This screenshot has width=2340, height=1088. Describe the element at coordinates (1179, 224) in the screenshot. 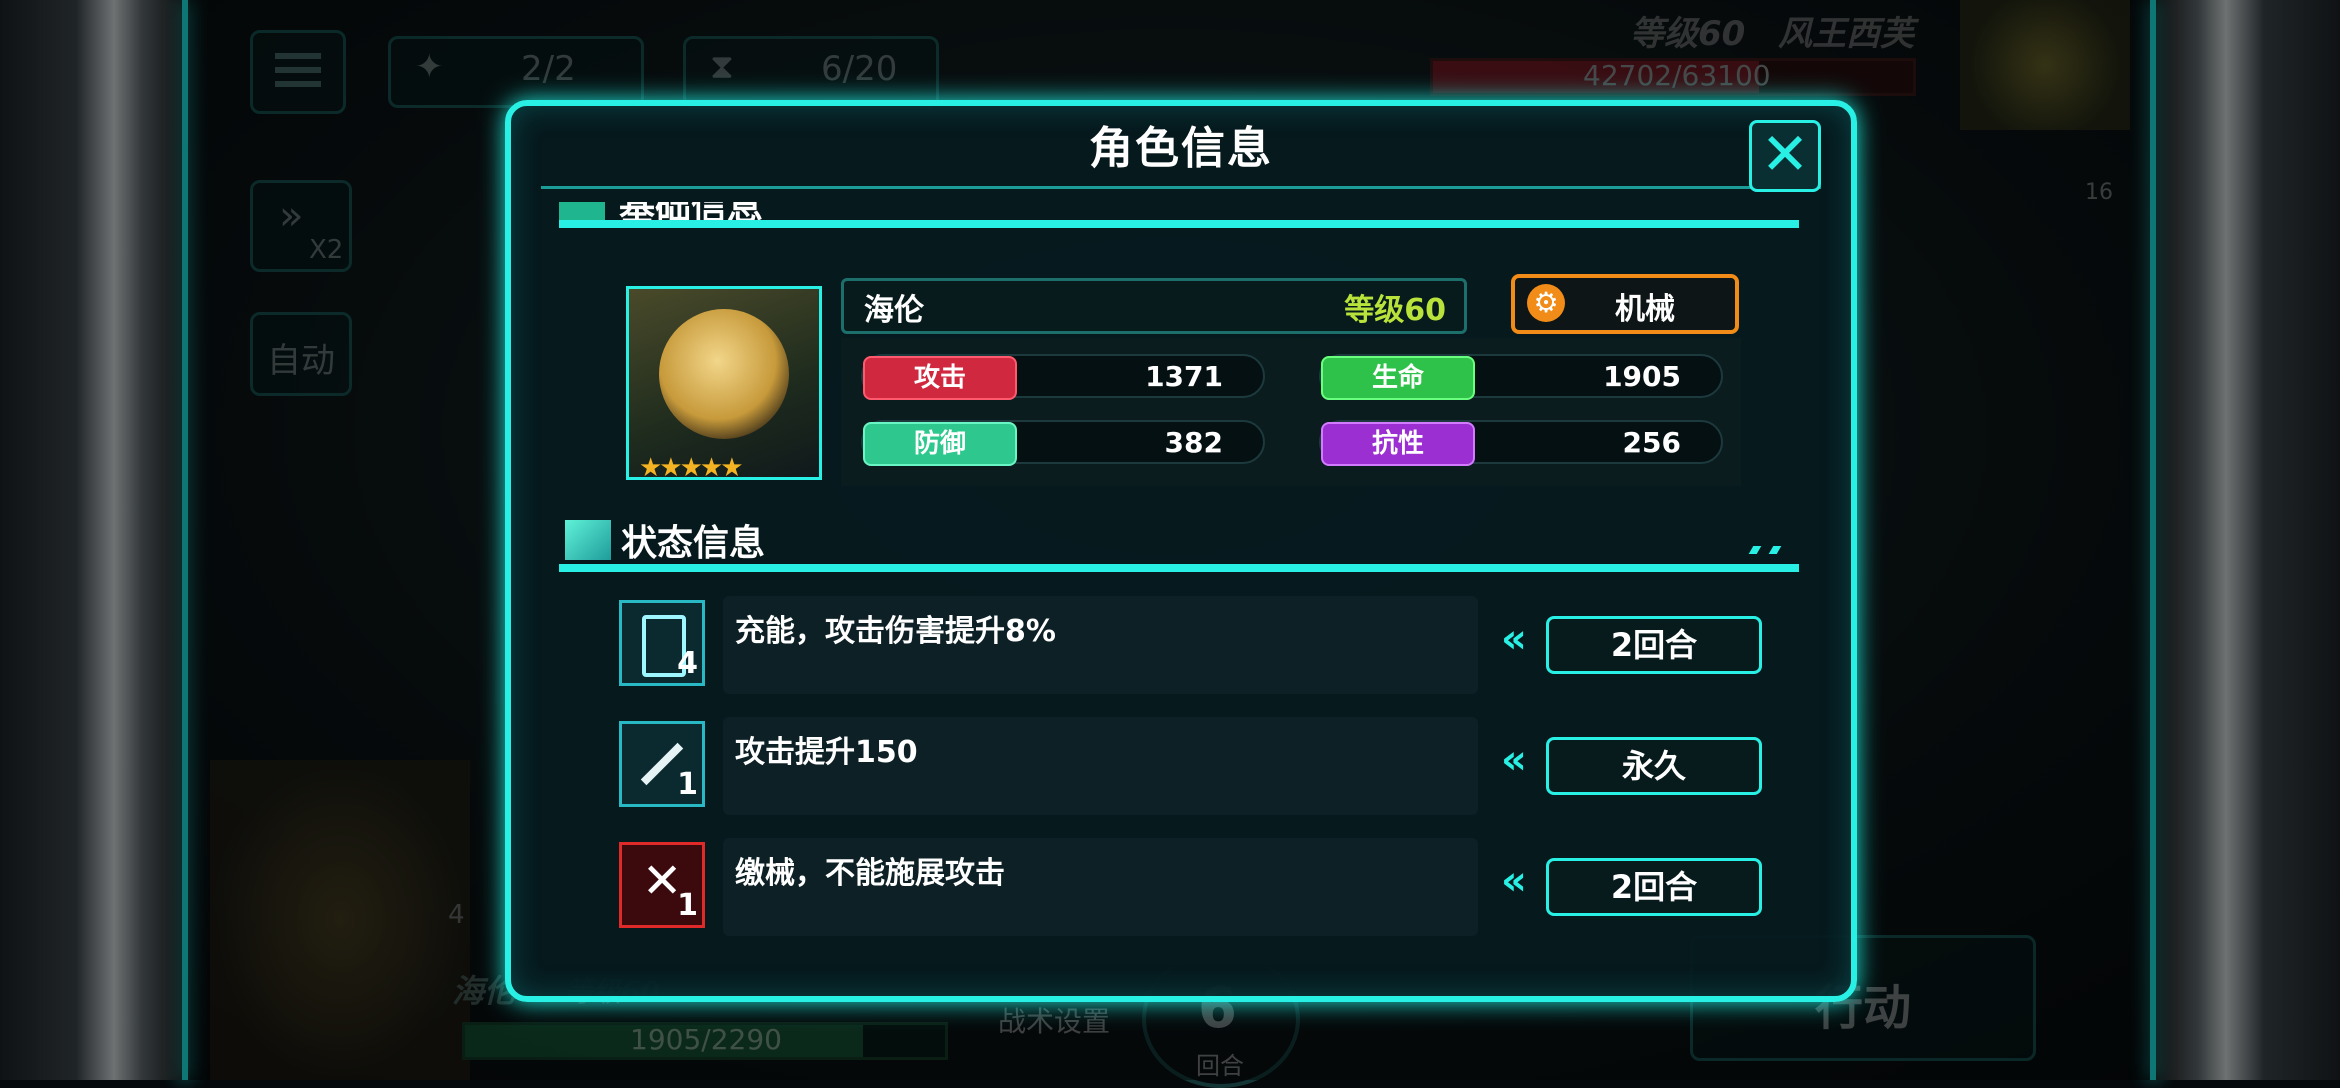

I see `basic-section-bar` at that location.